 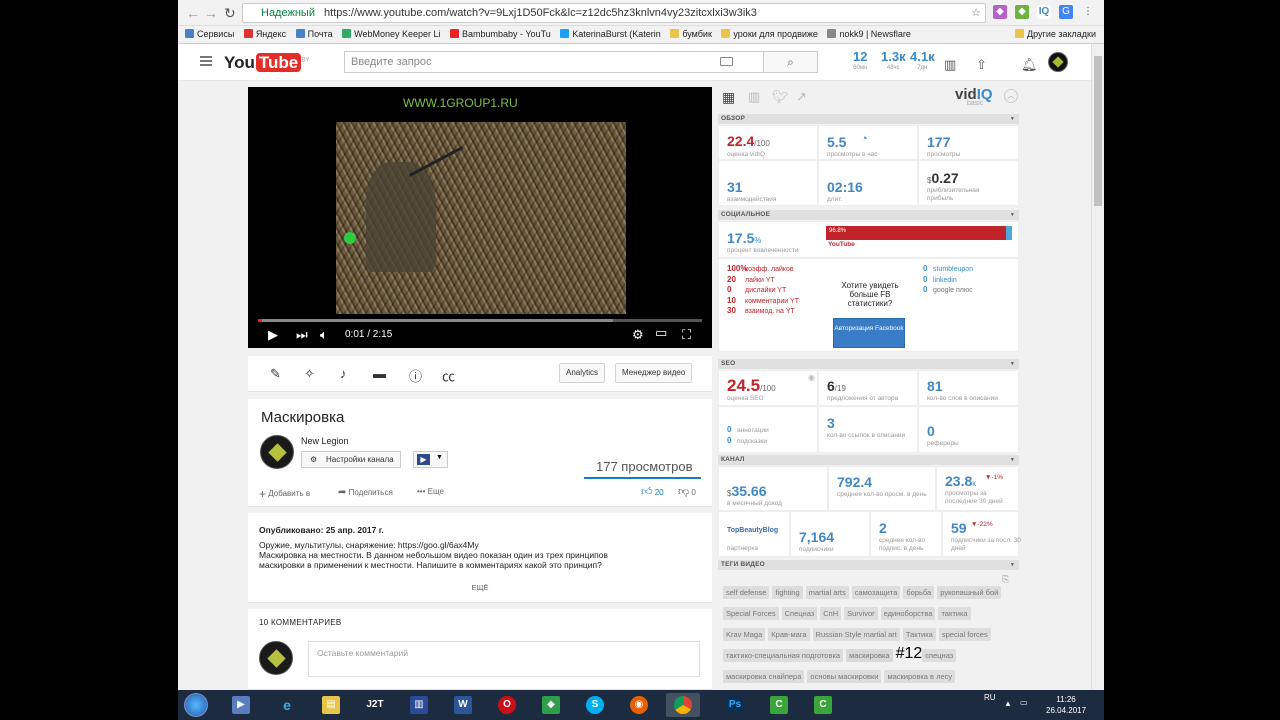 I want to click on other-bookmarks: Другие закладки, so click(x=1055, y=34).